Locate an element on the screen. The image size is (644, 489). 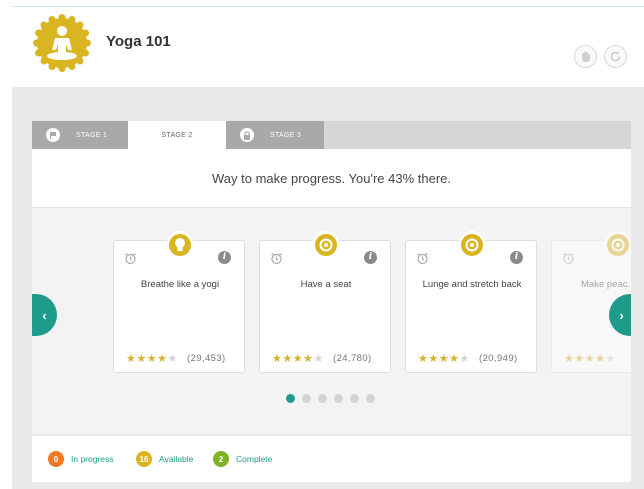
status-legend: 0 In progress 16 Available 2 Complete is located at coordinates (331, 459).